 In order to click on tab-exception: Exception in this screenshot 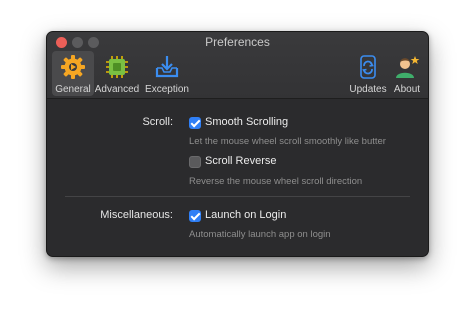, I will do `click(167, 73)`.